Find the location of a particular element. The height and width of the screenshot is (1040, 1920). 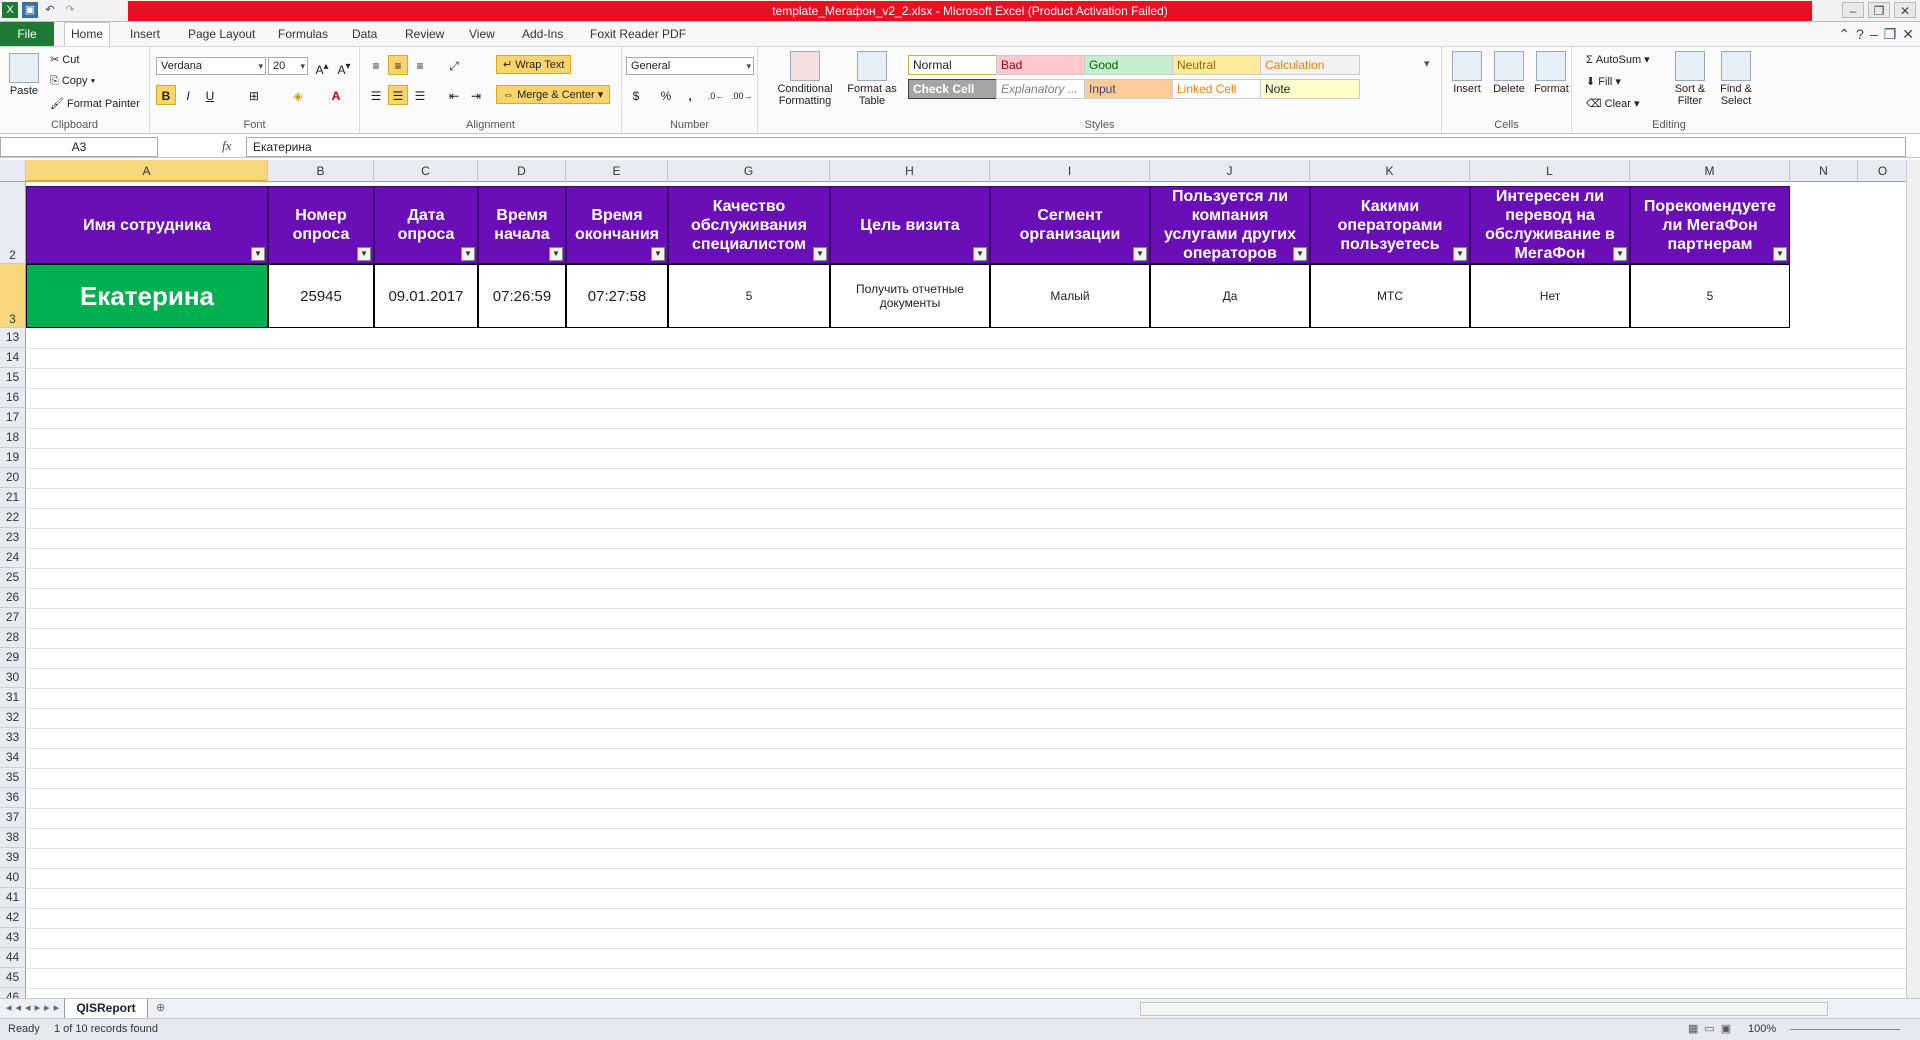

row-header: 21 is located at coordinates (13, 498).